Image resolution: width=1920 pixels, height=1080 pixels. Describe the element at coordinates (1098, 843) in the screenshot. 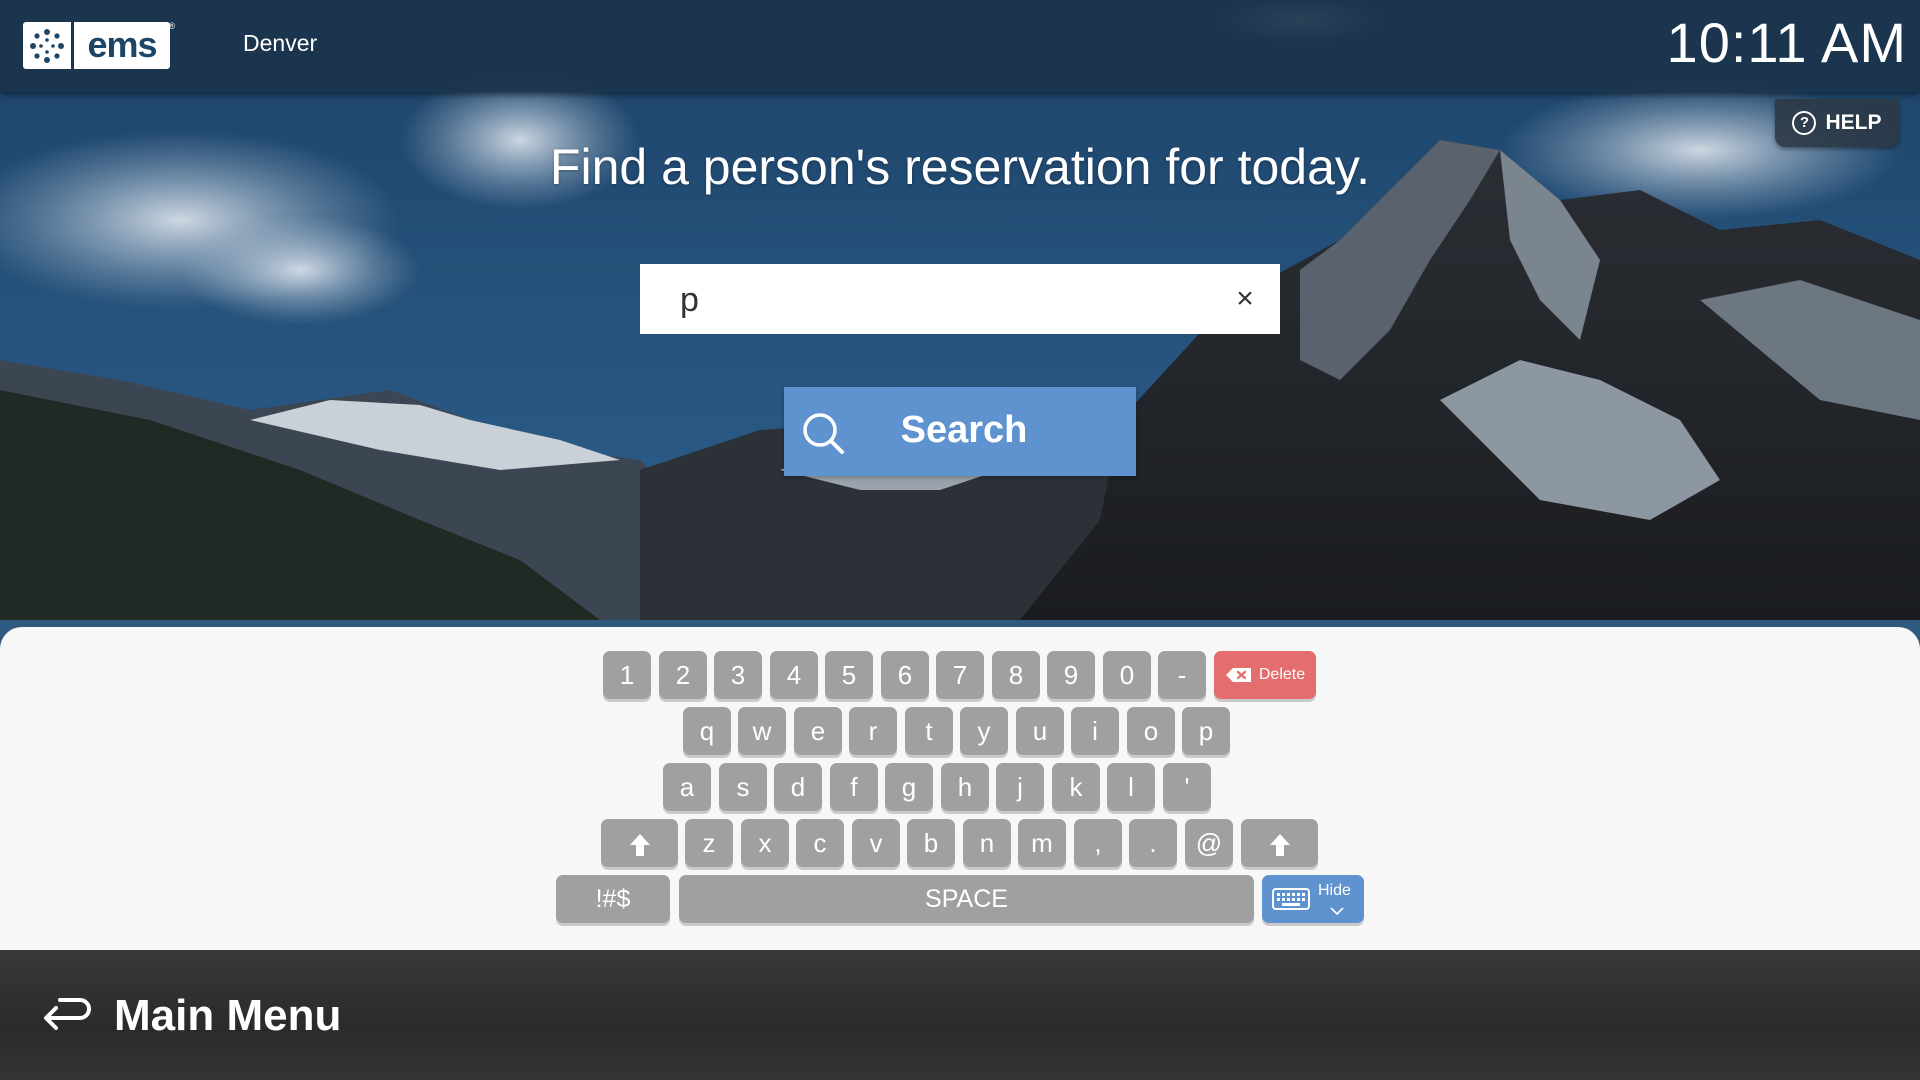

I see `key-comma: ,` at that location.